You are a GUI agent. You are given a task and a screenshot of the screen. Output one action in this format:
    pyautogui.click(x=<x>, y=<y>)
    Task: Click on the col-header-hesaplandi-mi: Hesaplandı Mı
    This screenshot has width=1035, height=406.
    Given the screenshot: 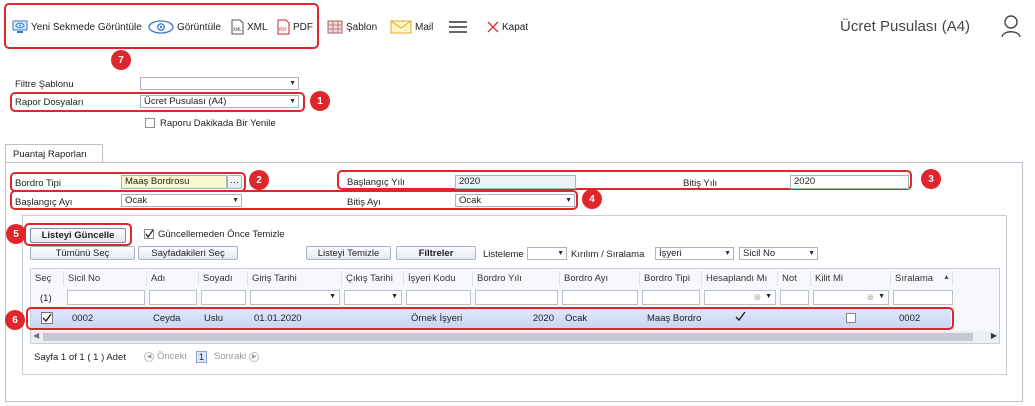 What is the action you would take?
    pyautogui.click(x=740, y=278)
    